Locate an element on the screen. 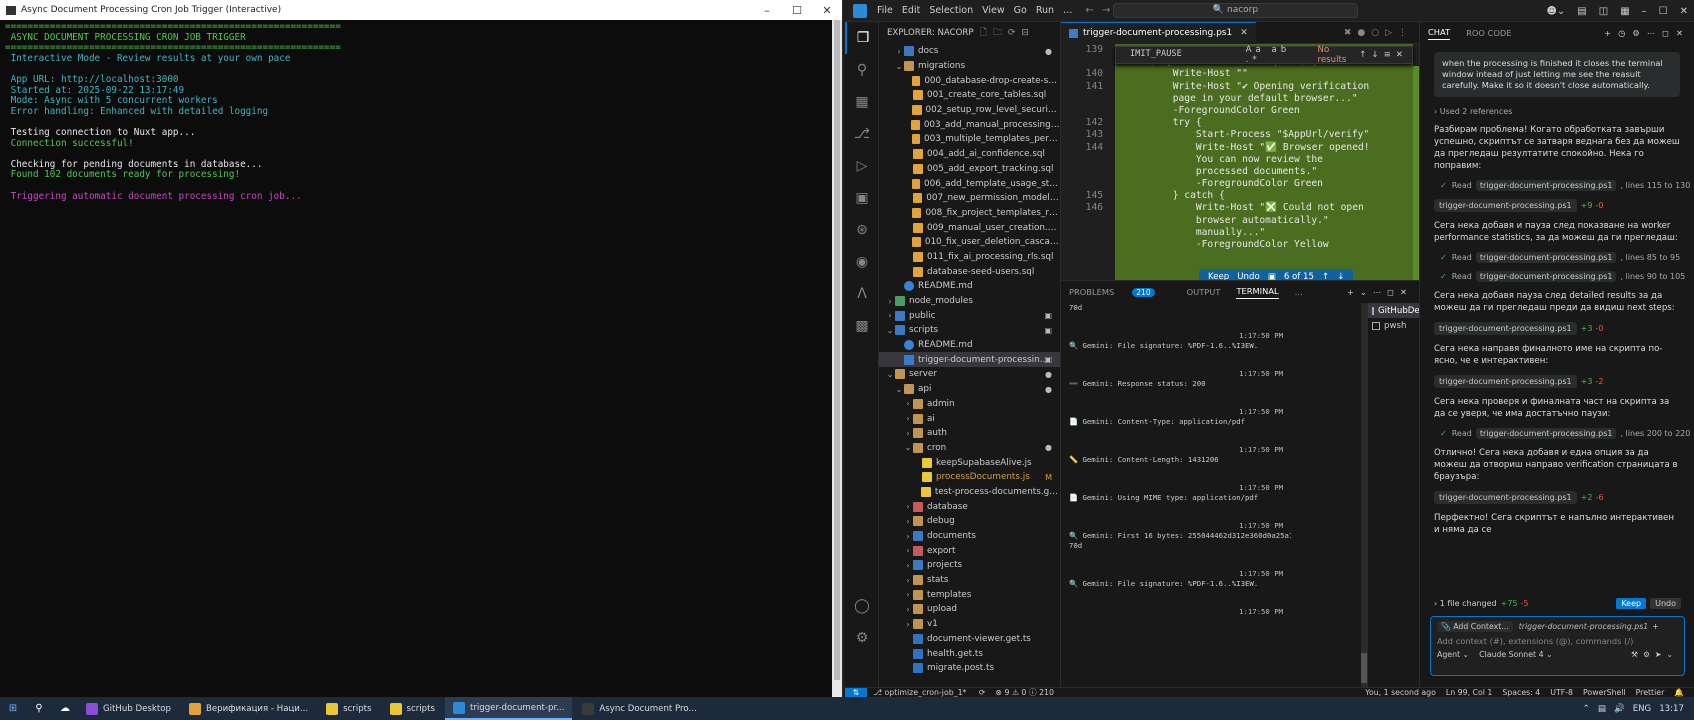 The height and width of the screenshot is (720, 1694). tree-item: keepSupabaseAlive.js is located at coordinates (969, 462).